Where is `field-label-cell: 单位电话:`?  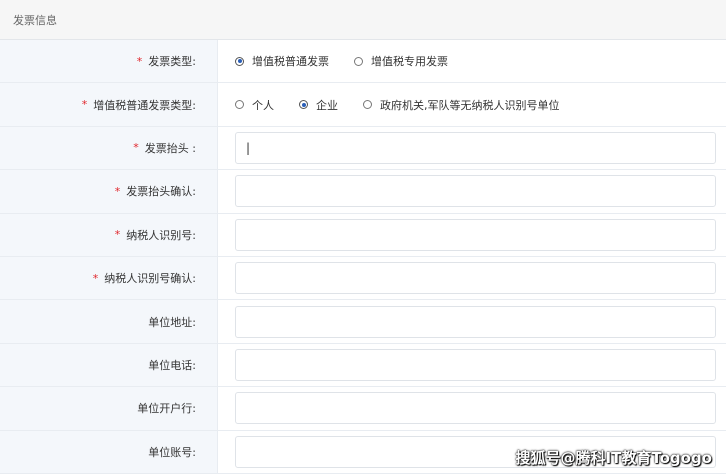
field-label-cell: 单位电话: is located at coordinates (109, 365).